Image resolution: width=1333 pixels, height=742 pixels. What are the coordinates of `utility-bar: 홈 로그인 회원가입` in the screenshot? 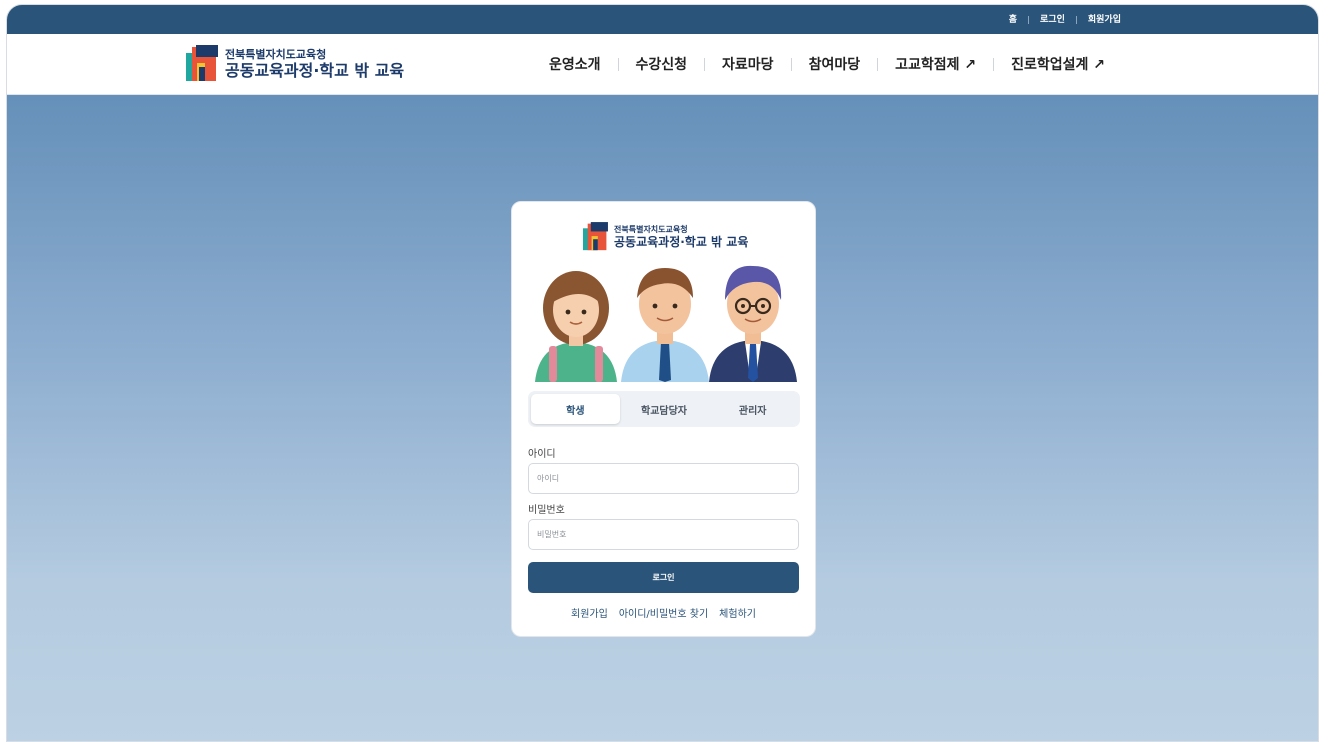 It's located at (662, 19).